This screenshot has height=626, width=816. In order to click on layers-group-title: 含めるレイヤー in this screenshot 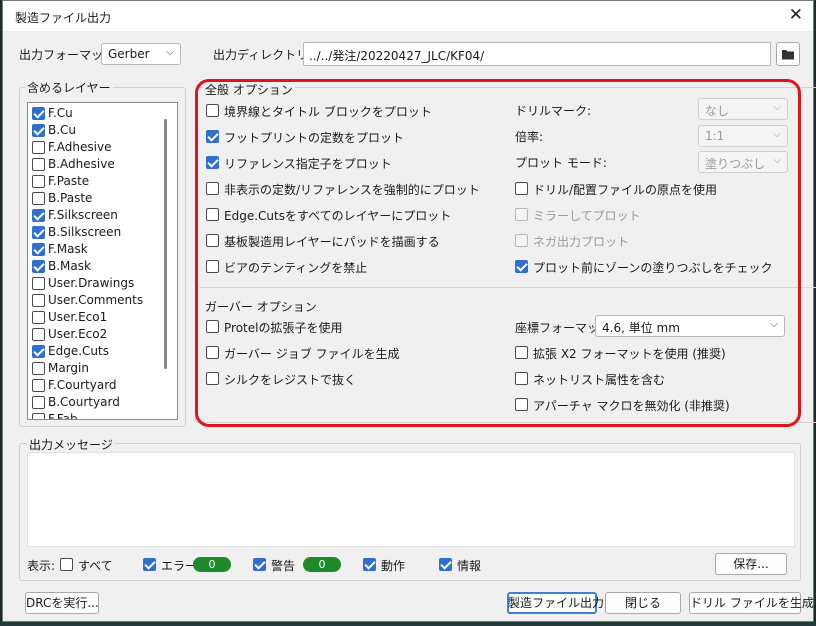, I will do `click(69, 87)`.